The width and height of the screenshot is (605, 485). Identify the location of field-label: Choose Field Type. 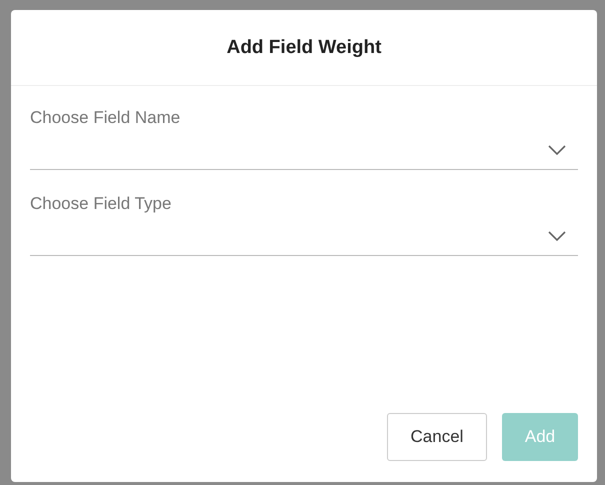
(101, 204).